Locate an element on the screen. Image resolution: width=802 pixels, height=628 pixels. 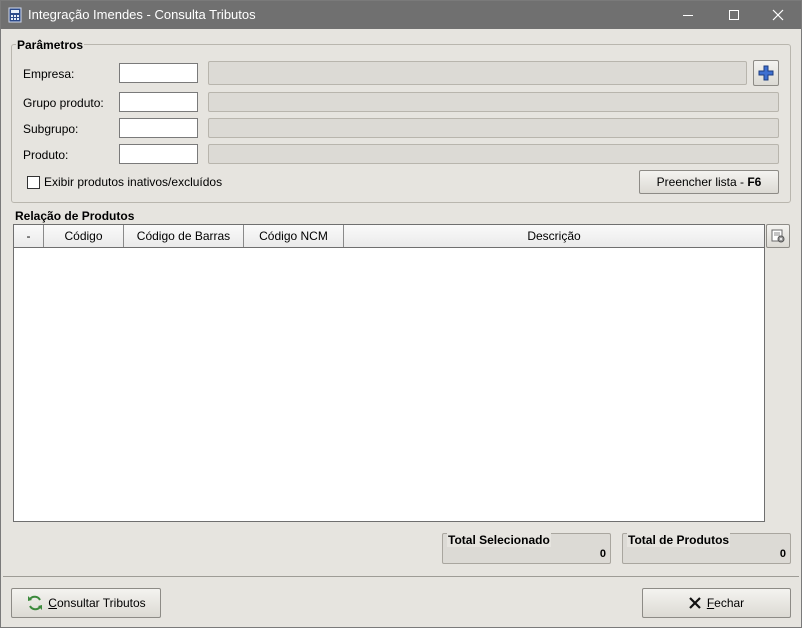
relacao-produtos-legend: Relação de Produtos is located at coordinates (75, 216).